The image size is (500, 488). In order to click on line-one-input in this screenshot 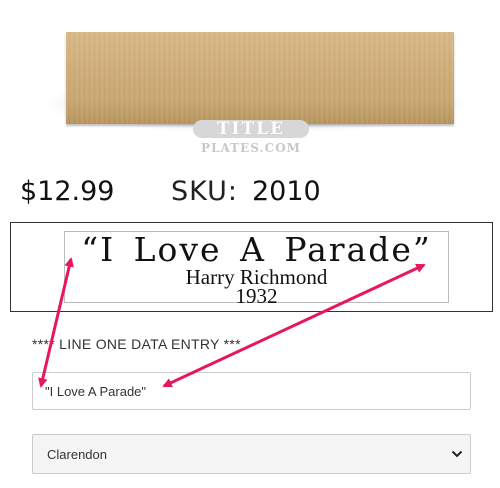, I will do `click(251, 391)`.